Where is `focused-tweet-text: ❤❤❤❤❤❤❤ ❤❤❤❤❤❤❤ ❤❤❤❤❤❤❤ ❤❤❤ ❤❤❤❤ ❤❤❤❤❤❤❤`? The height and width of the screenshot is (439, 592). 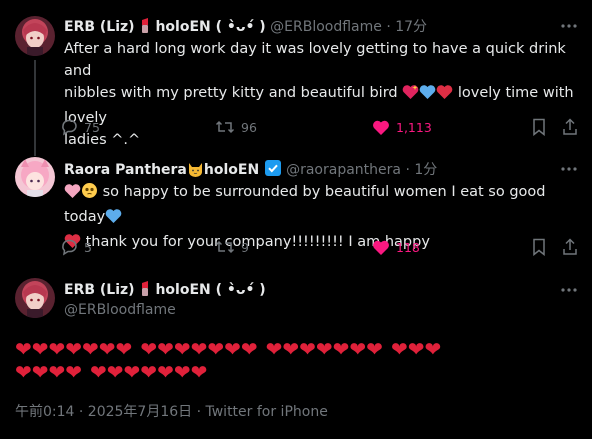 focused-tweet-text: ❤❤❤❤❤❤❤ ❤❤❤❤❤❤❤ ❤❤❤❤❤❤❤ ❤❤❤ ❤❤❤❤ ❤❤❤❤❤❤❤ is located at coordinates (297, 361).